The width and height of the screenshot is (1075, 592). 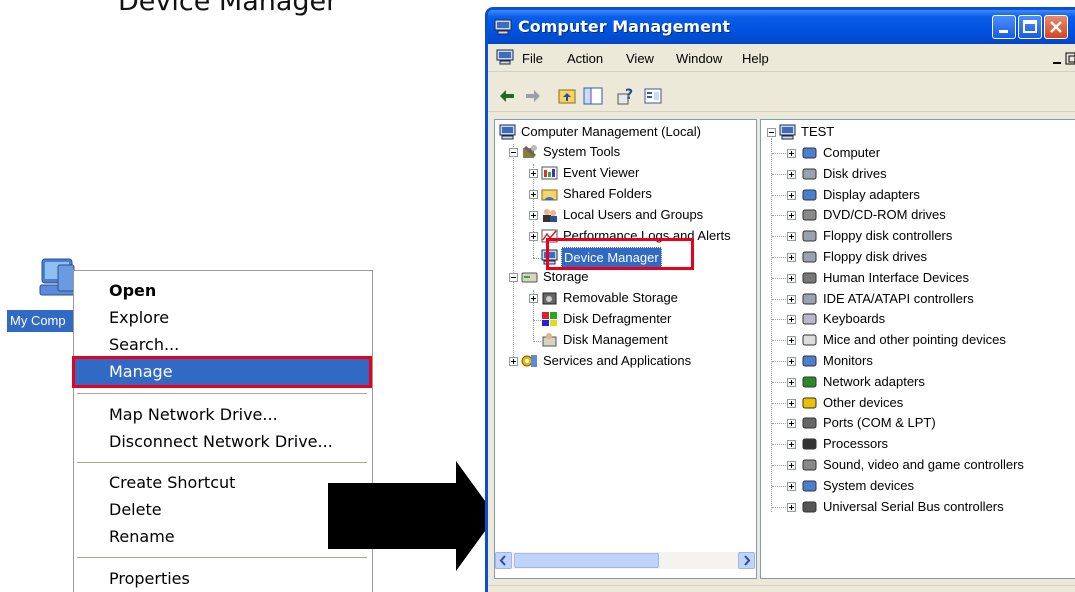 I want to click on keyboard-icon, so click(x=809, y=319).